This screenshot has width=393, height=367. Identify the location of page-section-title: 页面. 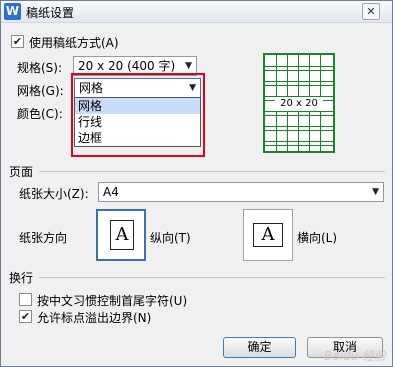
(21, 172).